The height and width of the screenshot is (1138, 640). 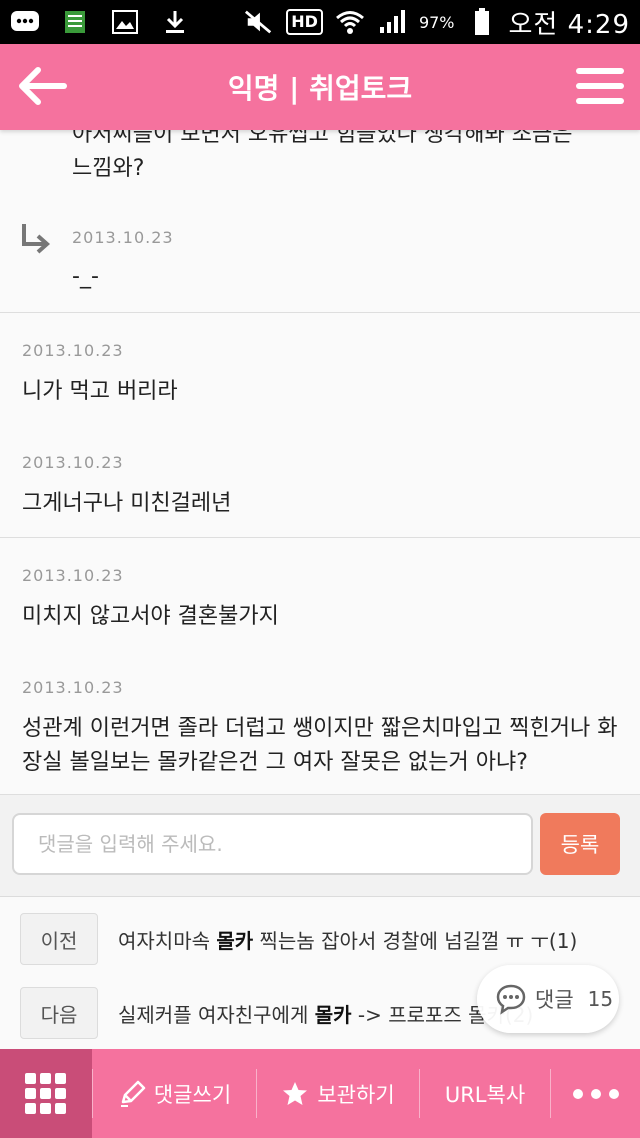 I want to click on comment-input, so click(x=272, y=844).